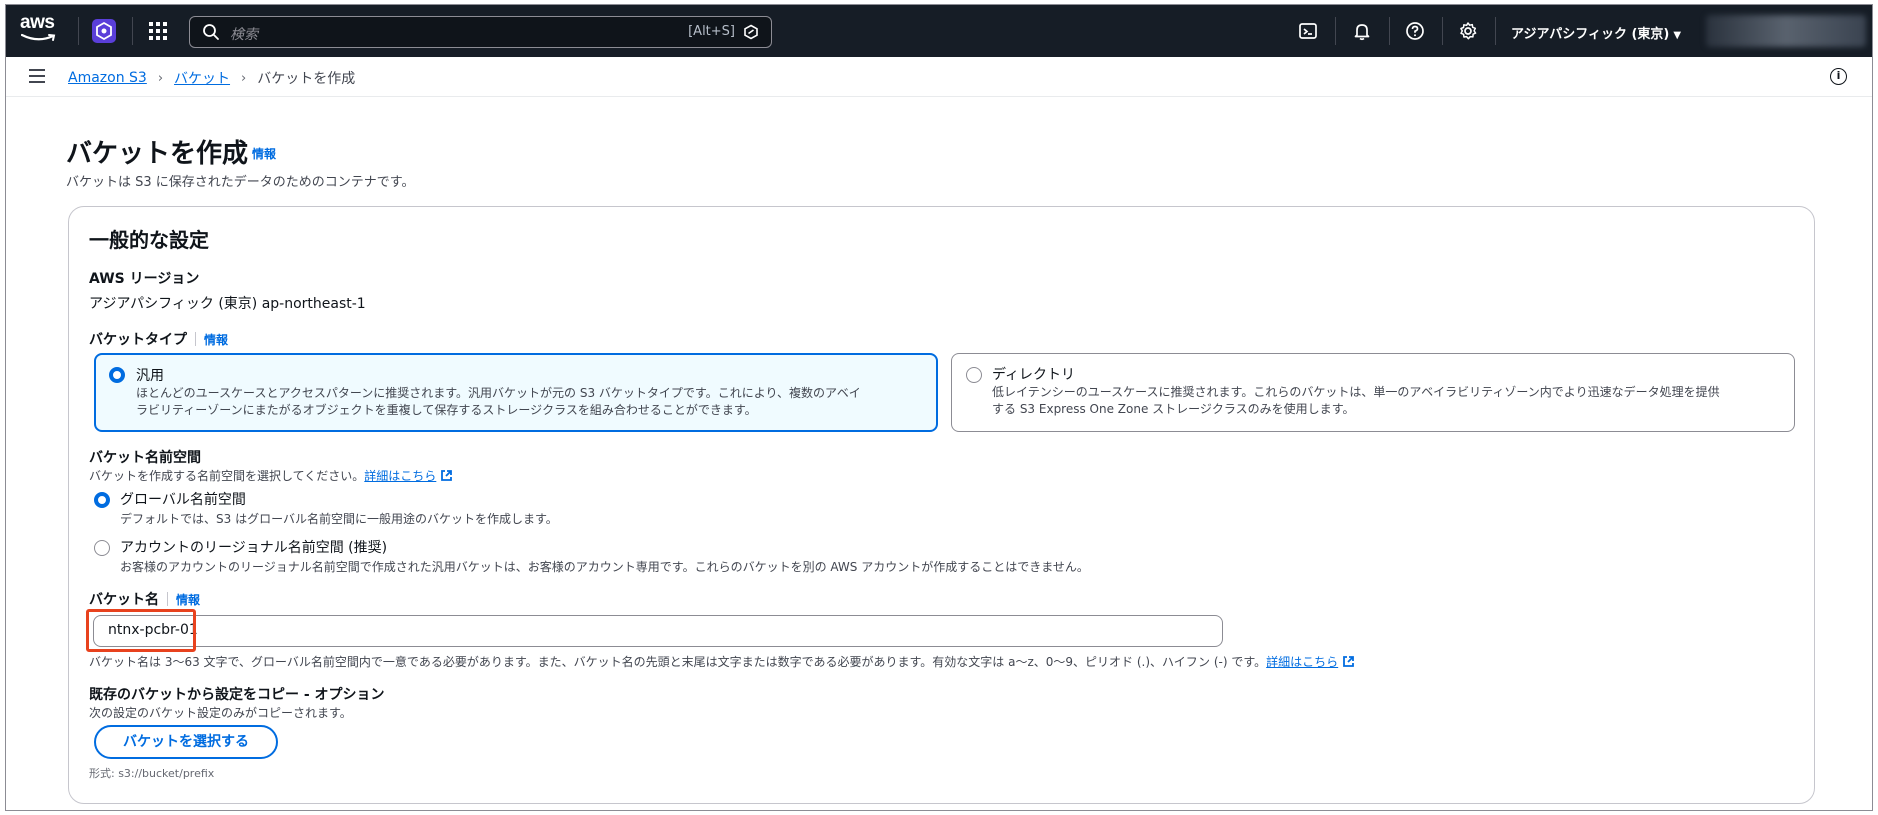 The image size is (1878, 815). What do you see at coordinates (1302, 662) in the screenshot?
I see `bucket-name-learn-more-link: 詳細はこちら` at bounding box center [1302, 662].